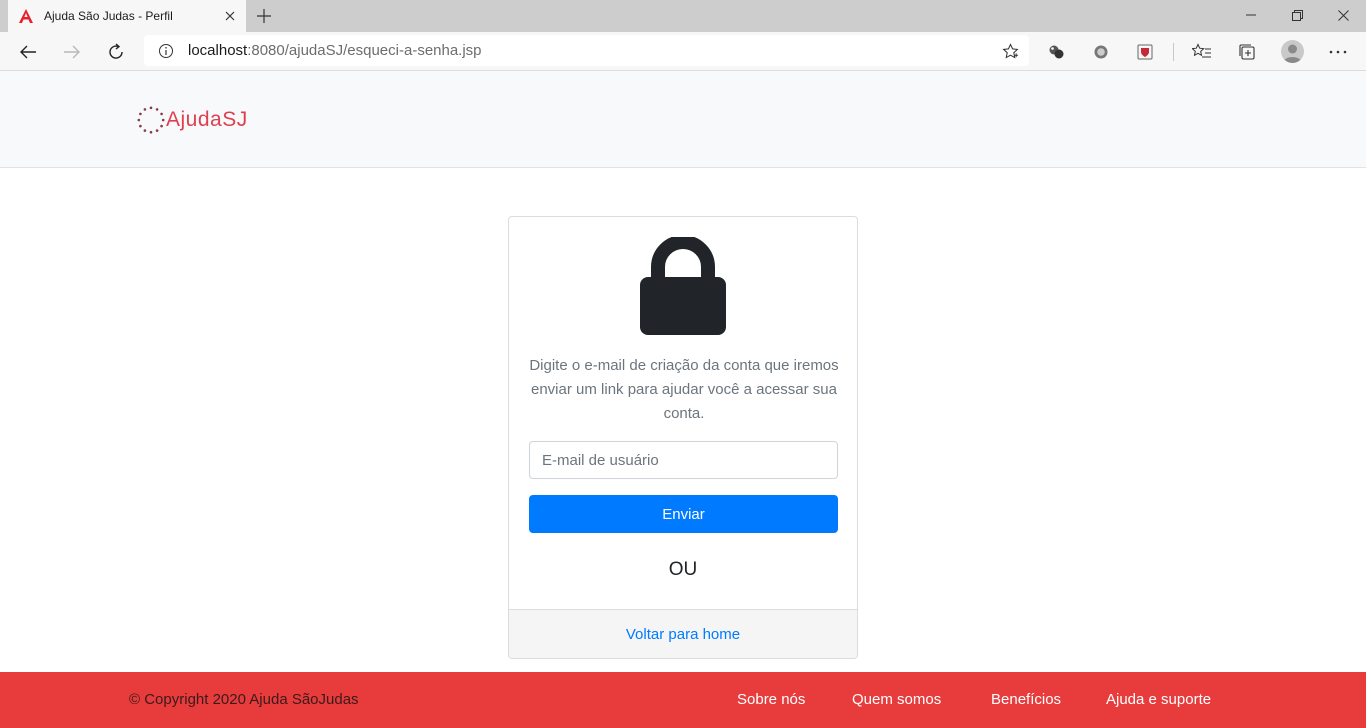 The image size is (1366, 728). Describe the element at coordinates (1343, 15) in the screenshot. I see `close-window-icon` at that location.